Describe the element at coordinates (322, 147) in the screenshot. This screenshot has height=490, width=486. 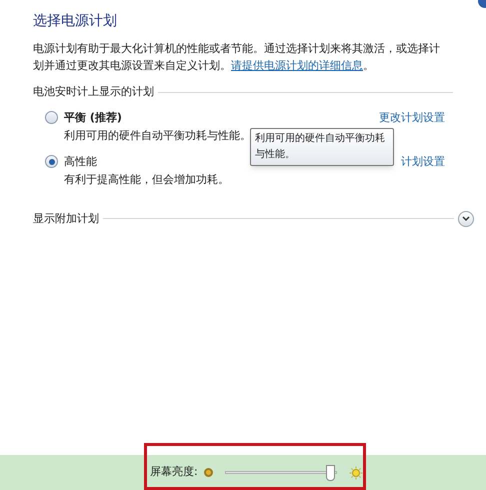
I see `tooltip: 利用可用的硬件自动平衡功耗与性能。` at that location.